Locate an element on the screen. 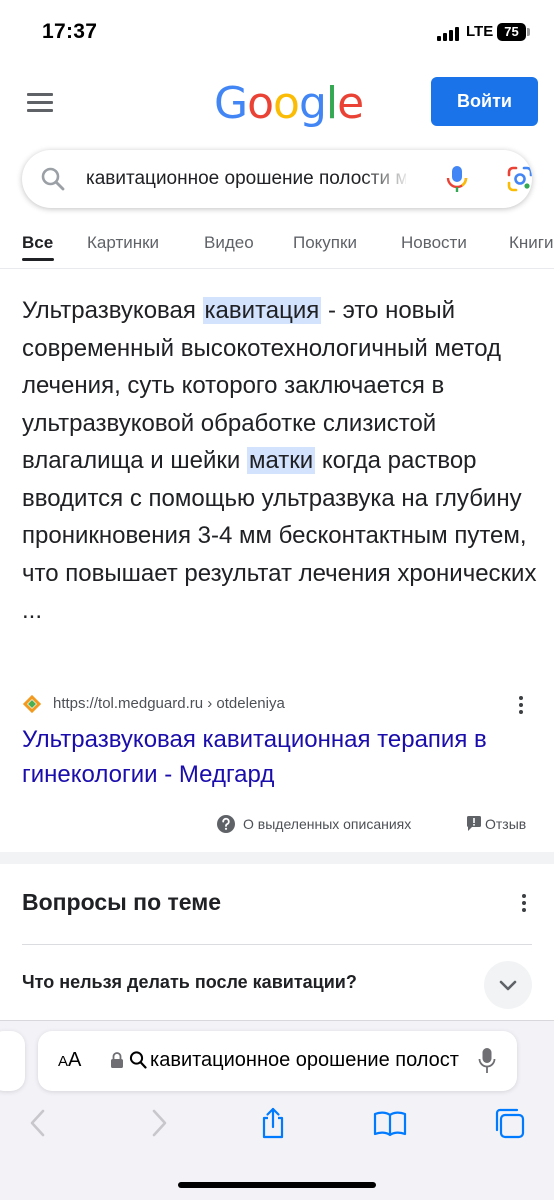  battery-level: 75 is located at coordinates (511, 31).